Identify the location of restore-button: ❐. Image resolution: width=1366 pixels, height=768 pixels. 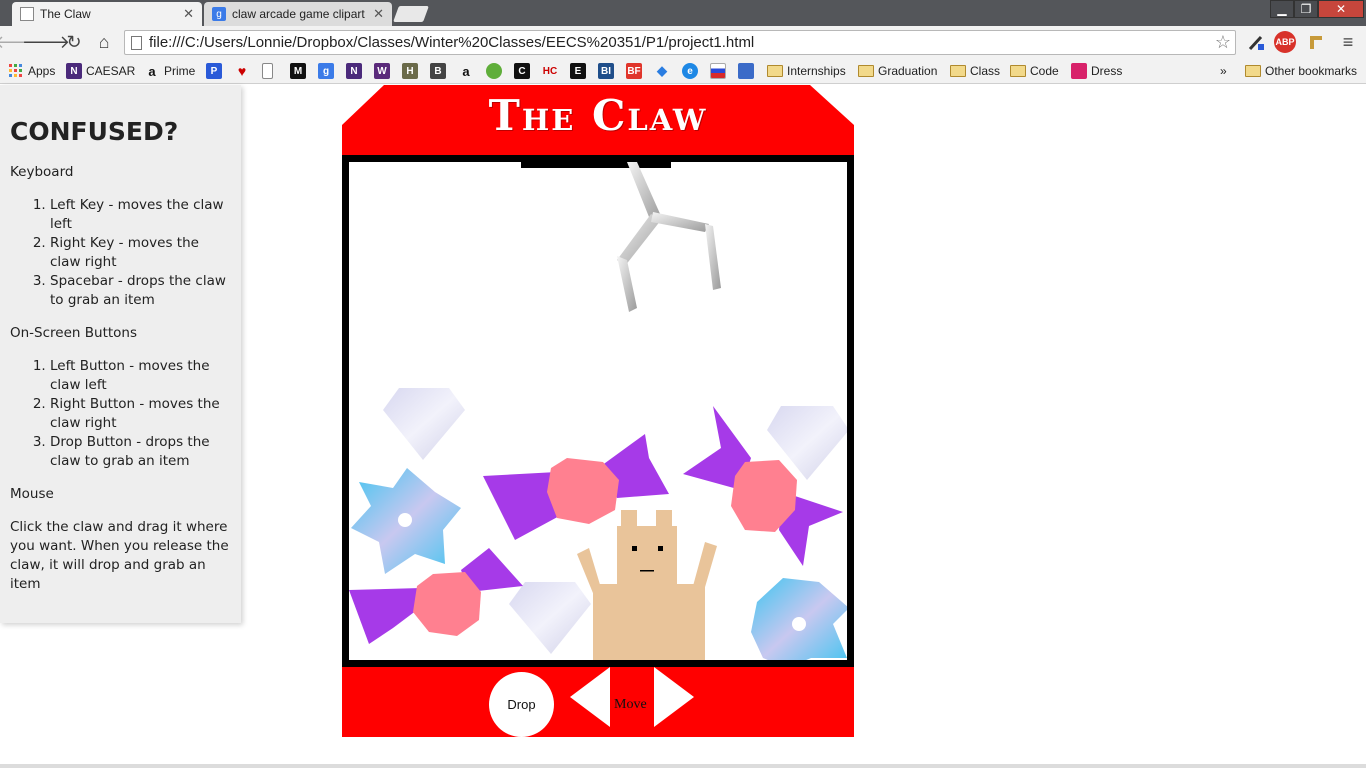
(1306, 9).